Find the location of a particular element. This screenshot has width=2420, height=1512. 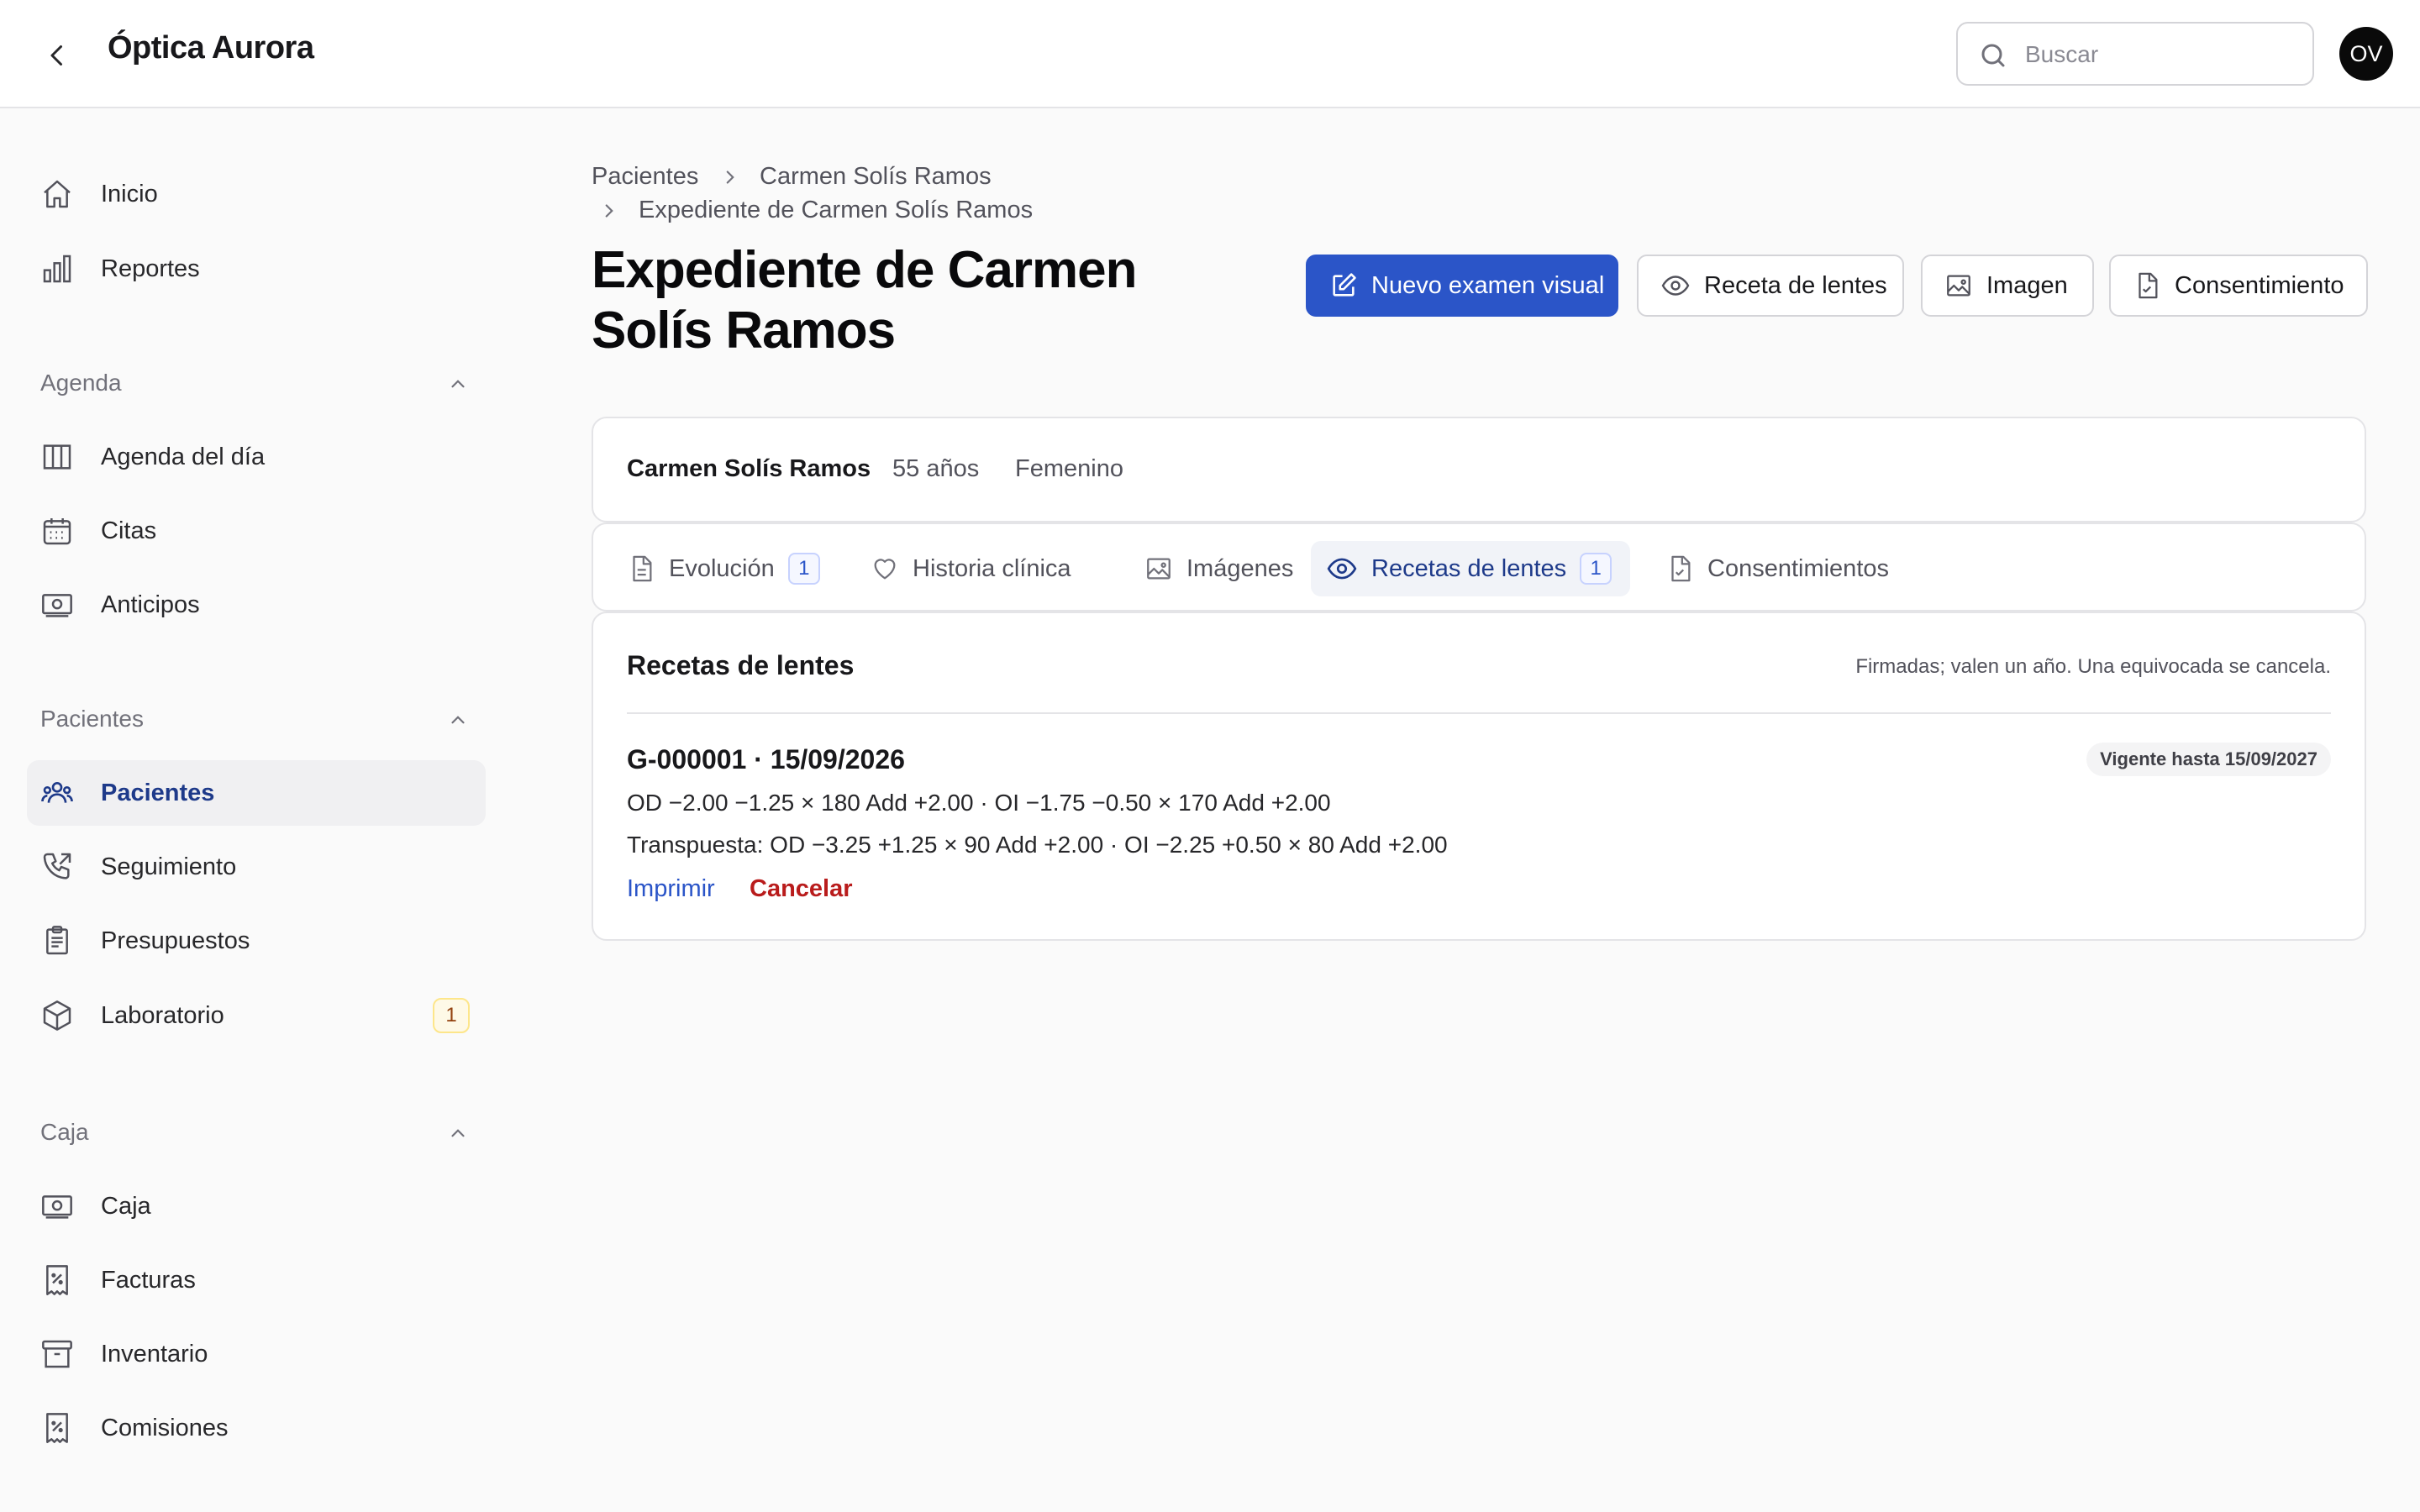

archive-icon is located at coordinates (57, 1354).